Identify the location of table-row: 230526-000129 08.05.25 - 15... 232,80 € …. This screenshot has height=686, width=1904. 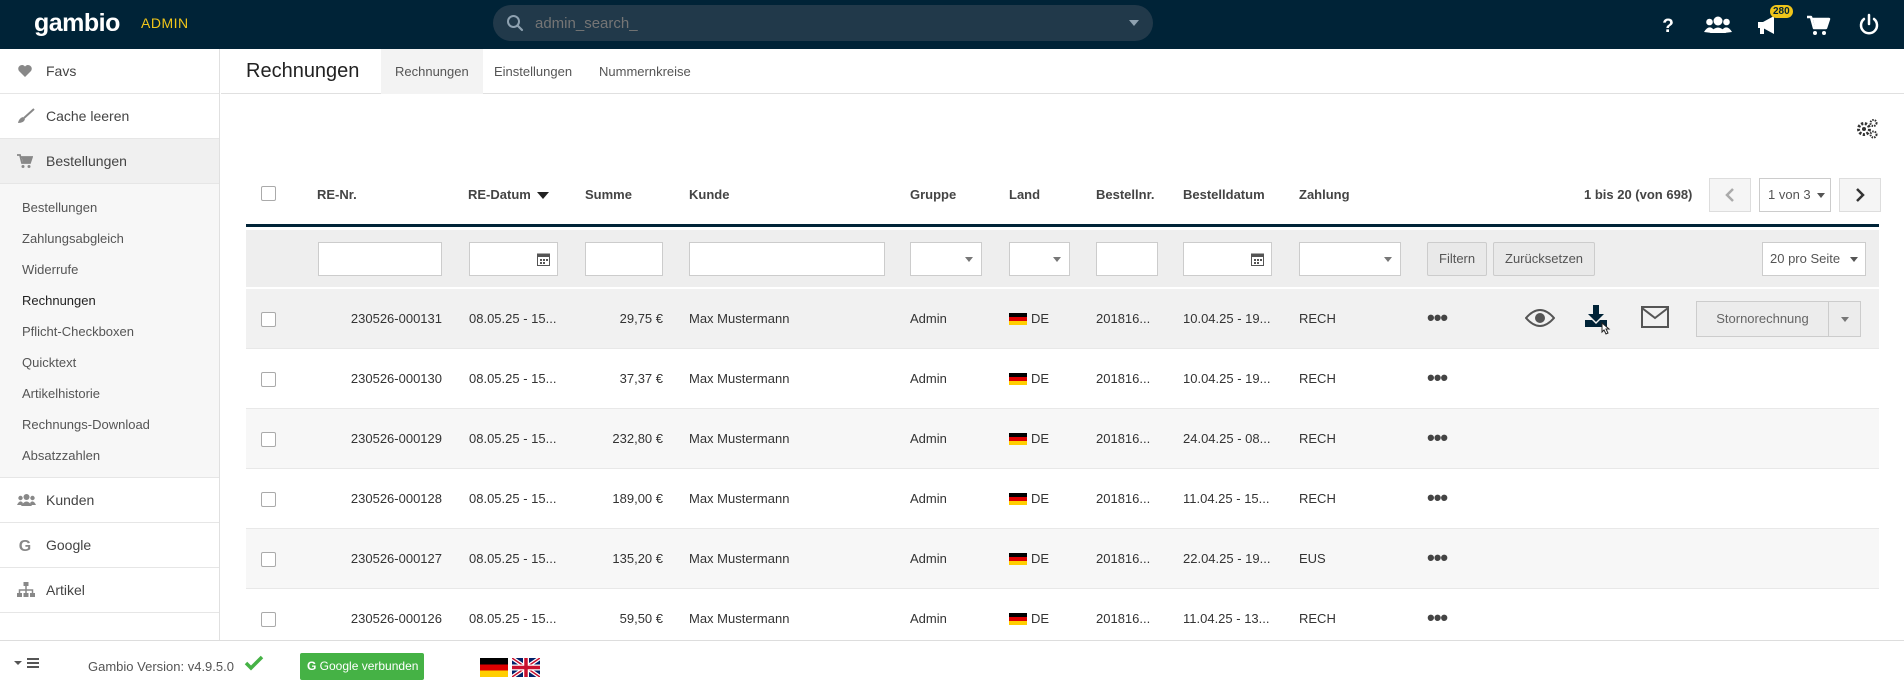
(1062, 439).